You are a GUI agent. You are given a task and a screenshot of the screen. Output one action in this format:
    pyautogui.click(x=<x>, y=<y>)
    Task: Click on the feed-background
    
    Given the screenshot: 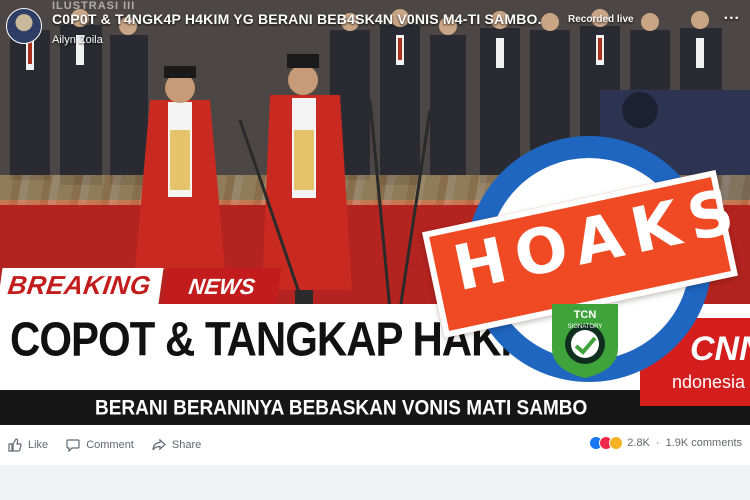 What is the action you would take?
    pyautogui.click(x=375, y=482)
    